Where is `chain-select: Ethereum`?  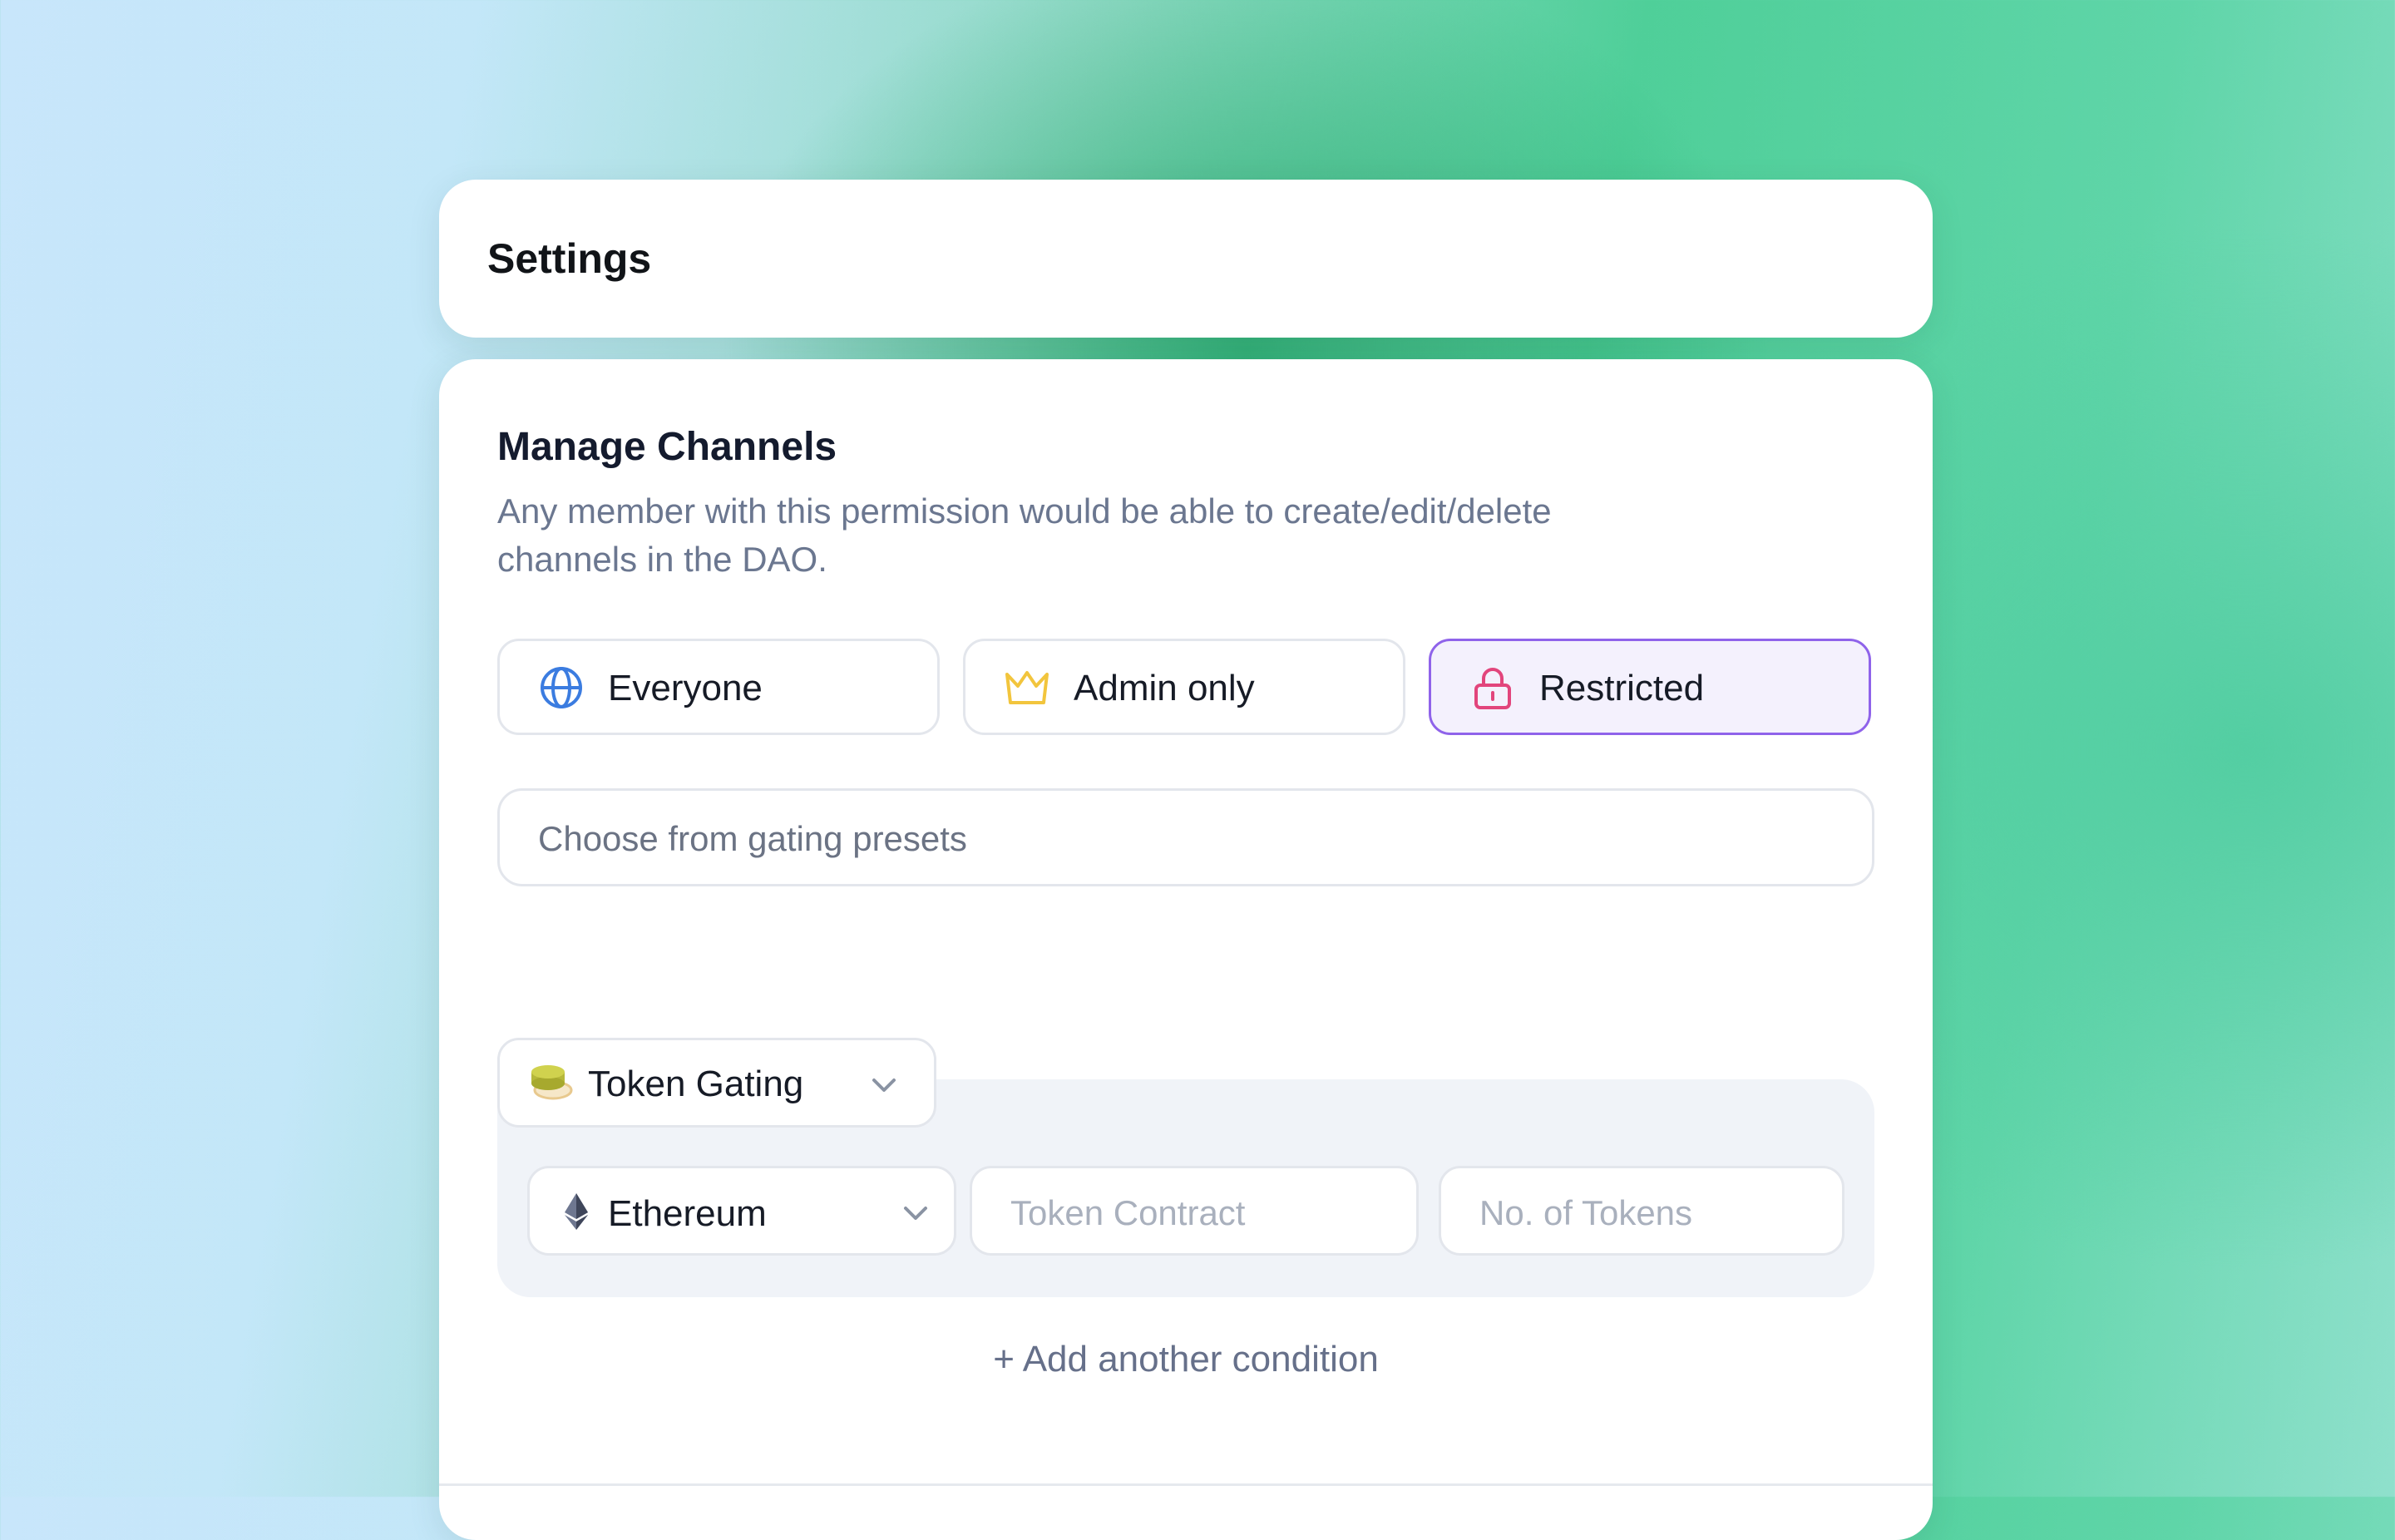
chain-select: Ethereum is located at coordinates (741, 1211).